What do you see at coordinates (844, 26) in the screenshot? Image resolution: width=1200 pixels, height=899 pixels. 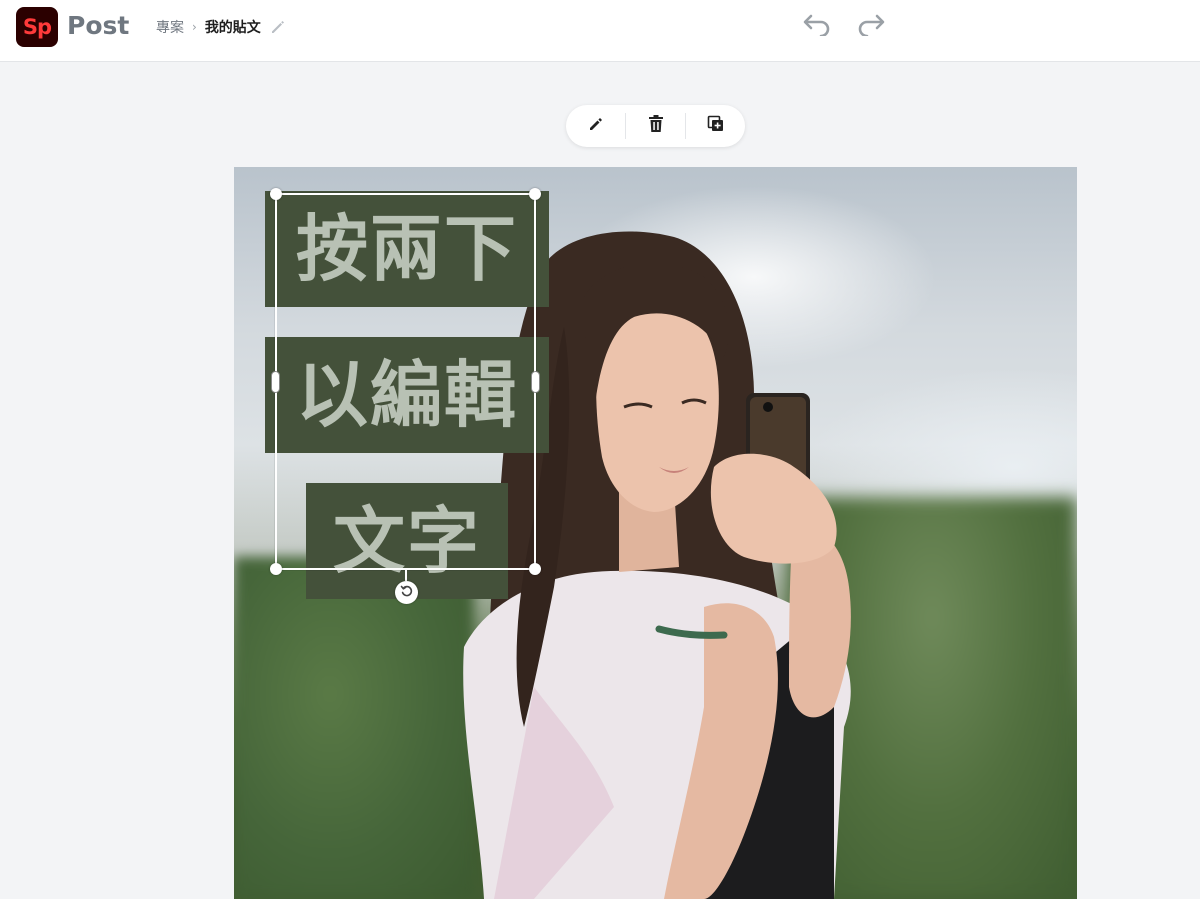 I see `history-controls` at bounding box center [844, 26].